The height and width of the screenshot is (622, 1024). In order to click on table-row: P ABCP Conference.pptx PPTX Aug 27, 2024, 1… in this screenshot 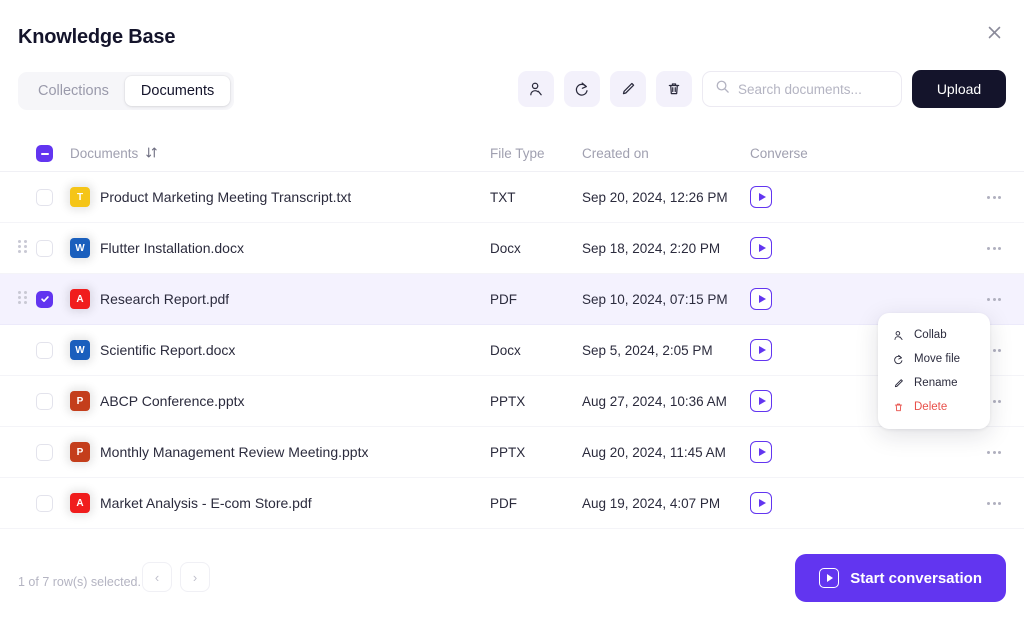, I will do `click(512, 401)`.